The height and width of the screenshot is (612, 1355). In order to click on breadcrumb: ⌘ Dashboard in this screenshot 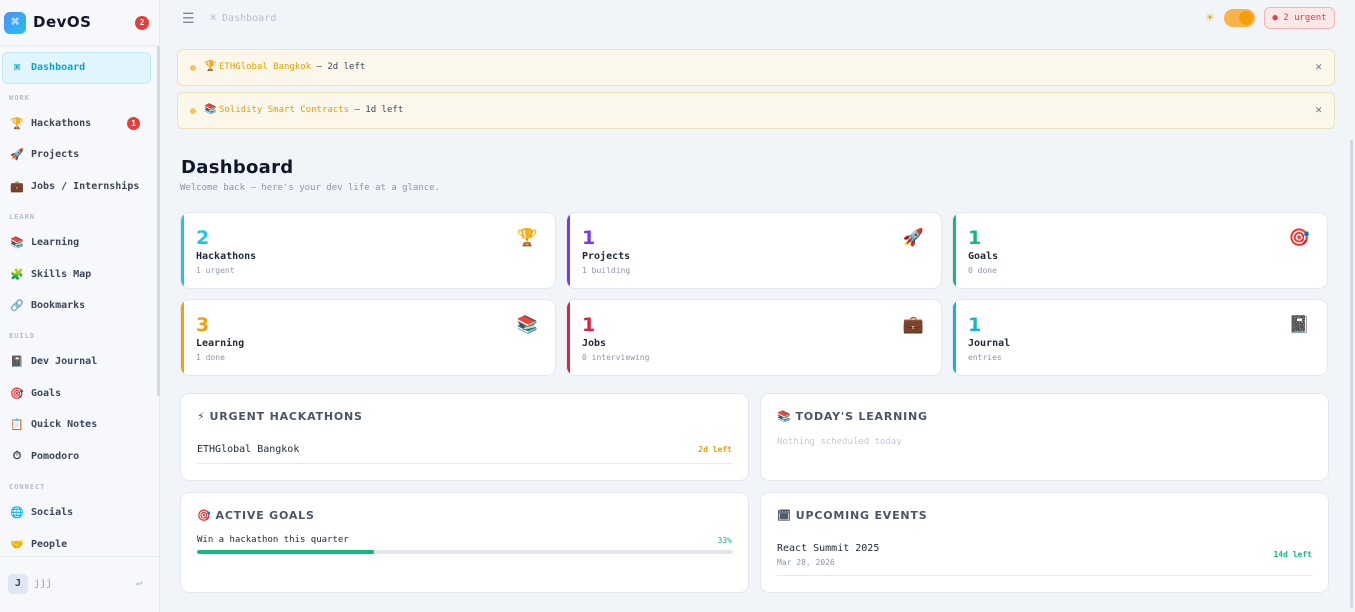, I will do `click(243, 18)`.